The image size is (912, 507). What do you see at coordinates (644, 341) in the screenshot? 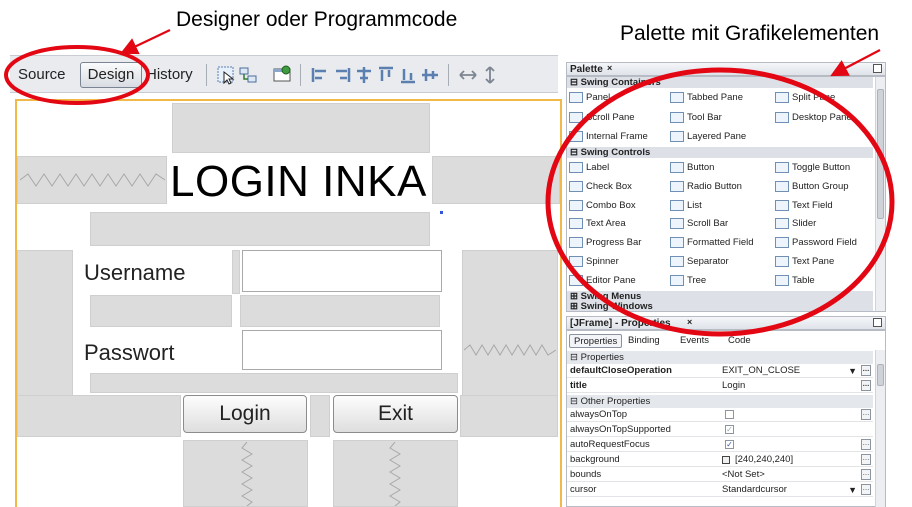
I see `tab-binding: Binding` at bounding box center [644, 341].